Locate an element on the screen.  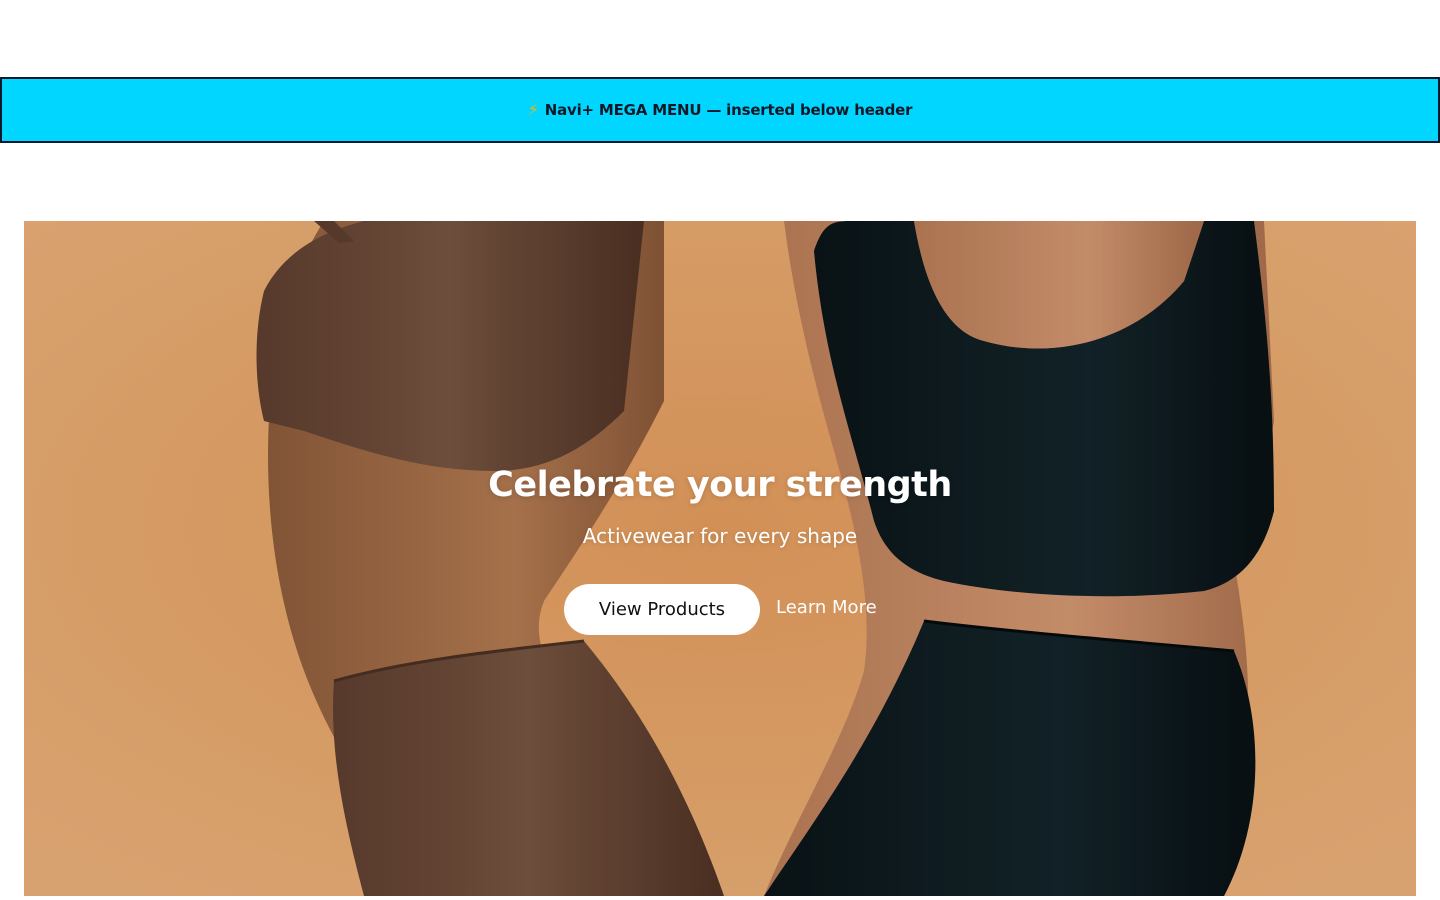
learn-more-link: Learn More is located at coordinates (826, 607).